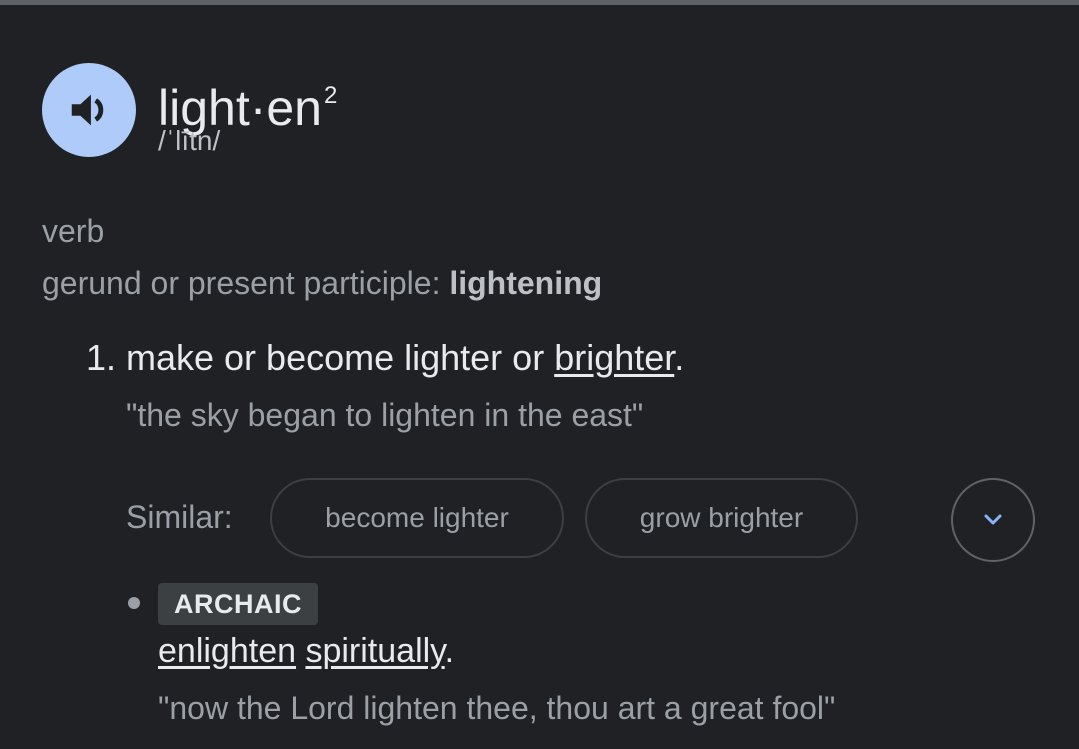 This screenshot has width=1079, height=749. I want to click on sense-number: 1., so click(101, 357).